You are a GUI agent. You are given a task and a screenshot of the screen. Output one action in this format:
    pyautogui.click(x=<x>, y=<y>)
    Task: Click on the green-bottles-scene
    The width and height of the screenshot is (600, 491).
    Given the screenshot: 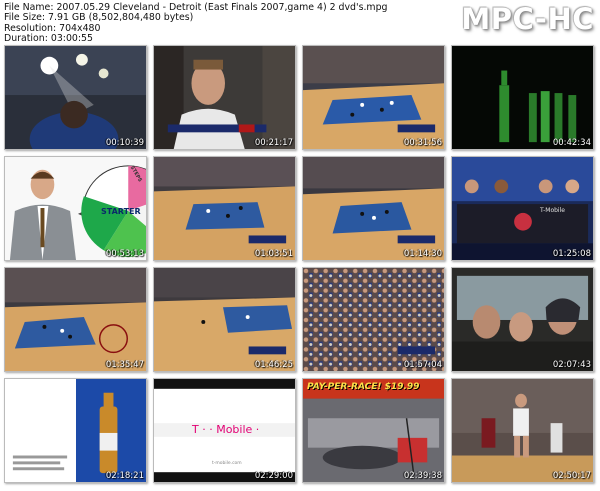 What is the action you would take?
    pyautogui.click(x=522, y=97)
    